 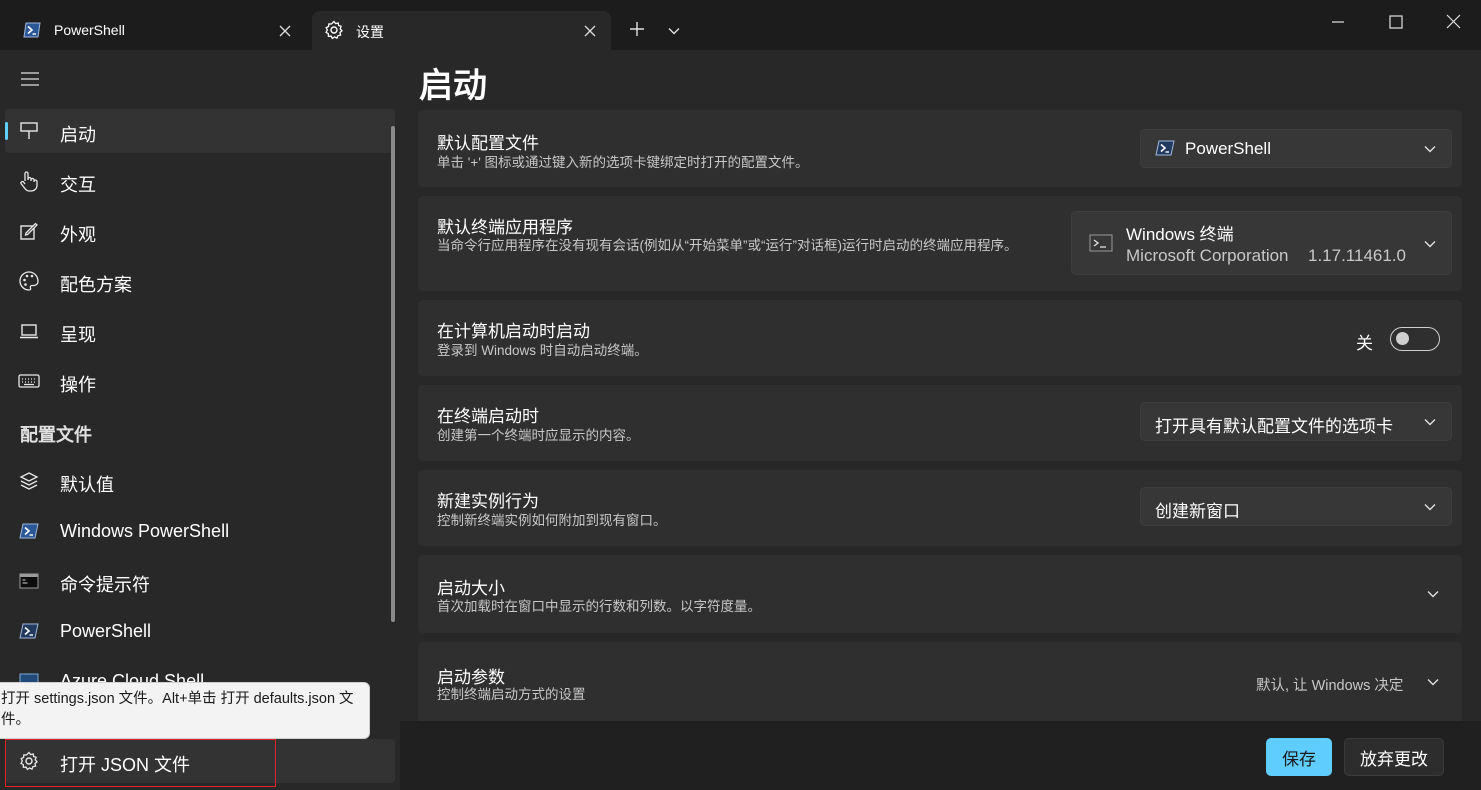 What do you see at coordinates (200, 481) in the screenshot?
I see `sidebar-item-defaults: 默认值` at bounding box center [200, 481].